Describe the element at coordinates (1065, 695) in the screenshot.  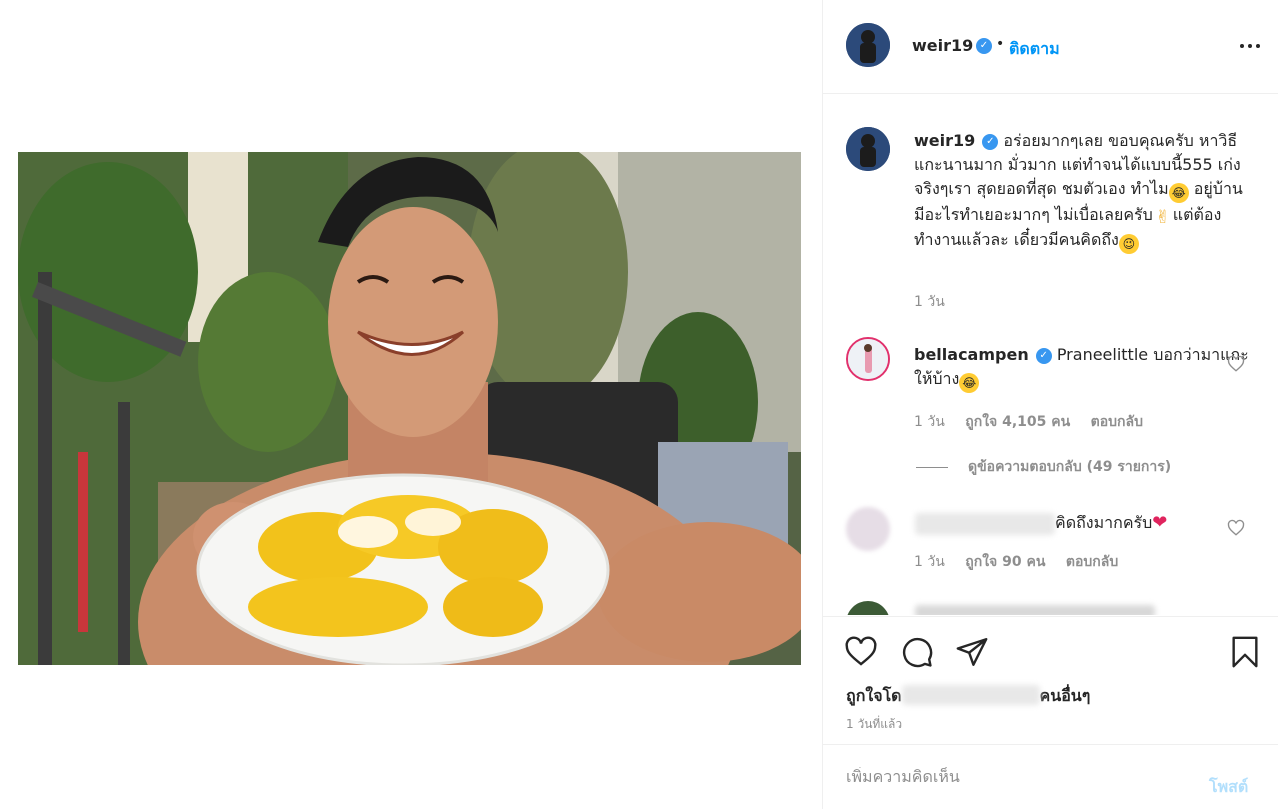
I see `likes-suffix: คนอื่นๆ` at that location.